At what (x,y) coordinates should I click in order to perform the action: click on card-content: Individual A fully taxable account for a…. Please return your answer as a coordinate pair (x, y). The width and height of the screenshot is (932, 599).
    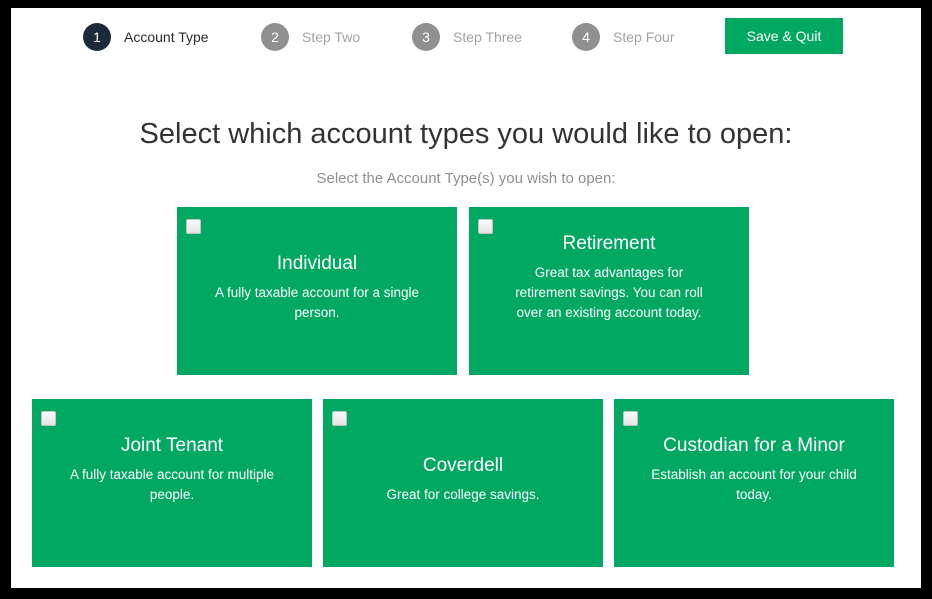
    Looking at the image, I should click on (317, 291).